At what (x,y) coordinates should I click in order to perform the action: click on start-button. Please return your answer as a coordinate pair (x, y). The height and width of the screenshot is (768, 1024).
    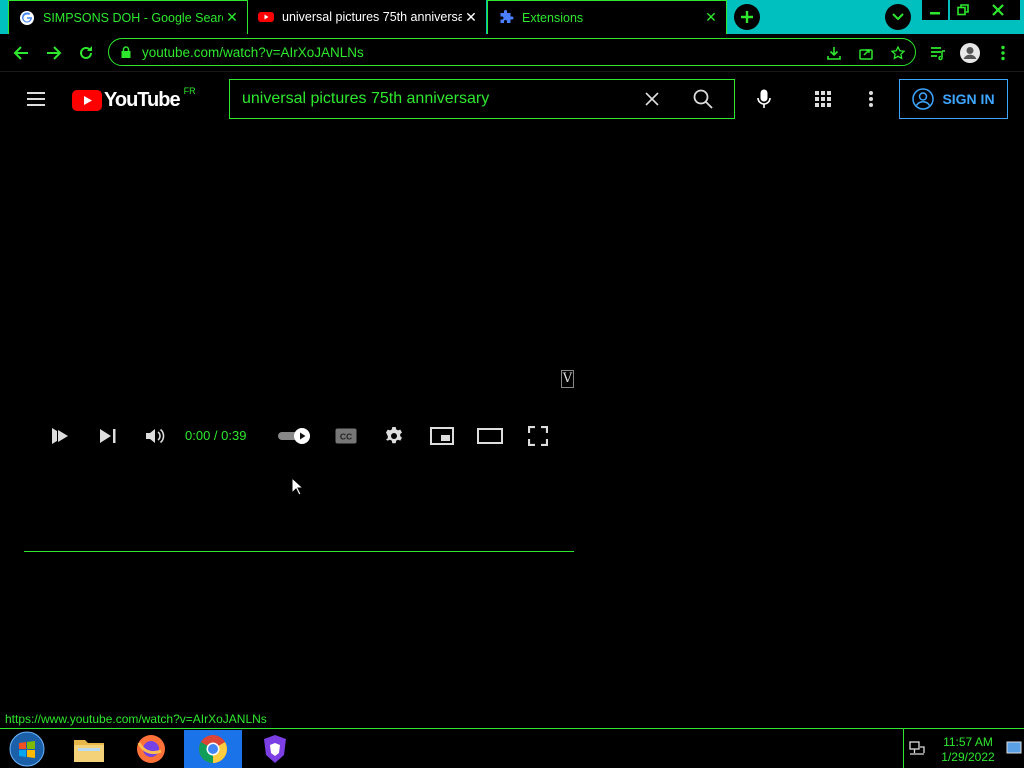
    Looking at the image, I should click on (27, 749).